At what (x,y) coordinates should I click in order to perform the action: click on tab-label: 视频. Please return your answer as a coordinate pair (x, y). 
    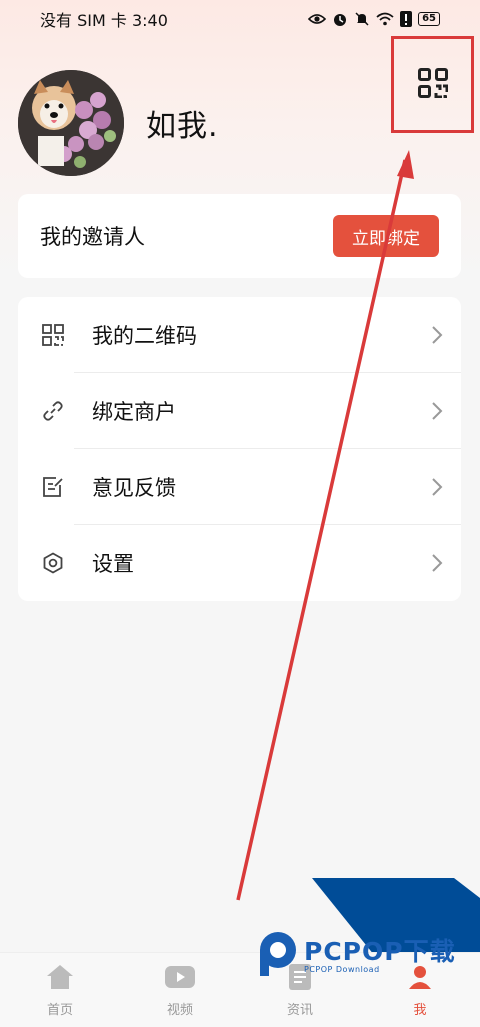
    Looking at the image, I should click on (179, 1010).